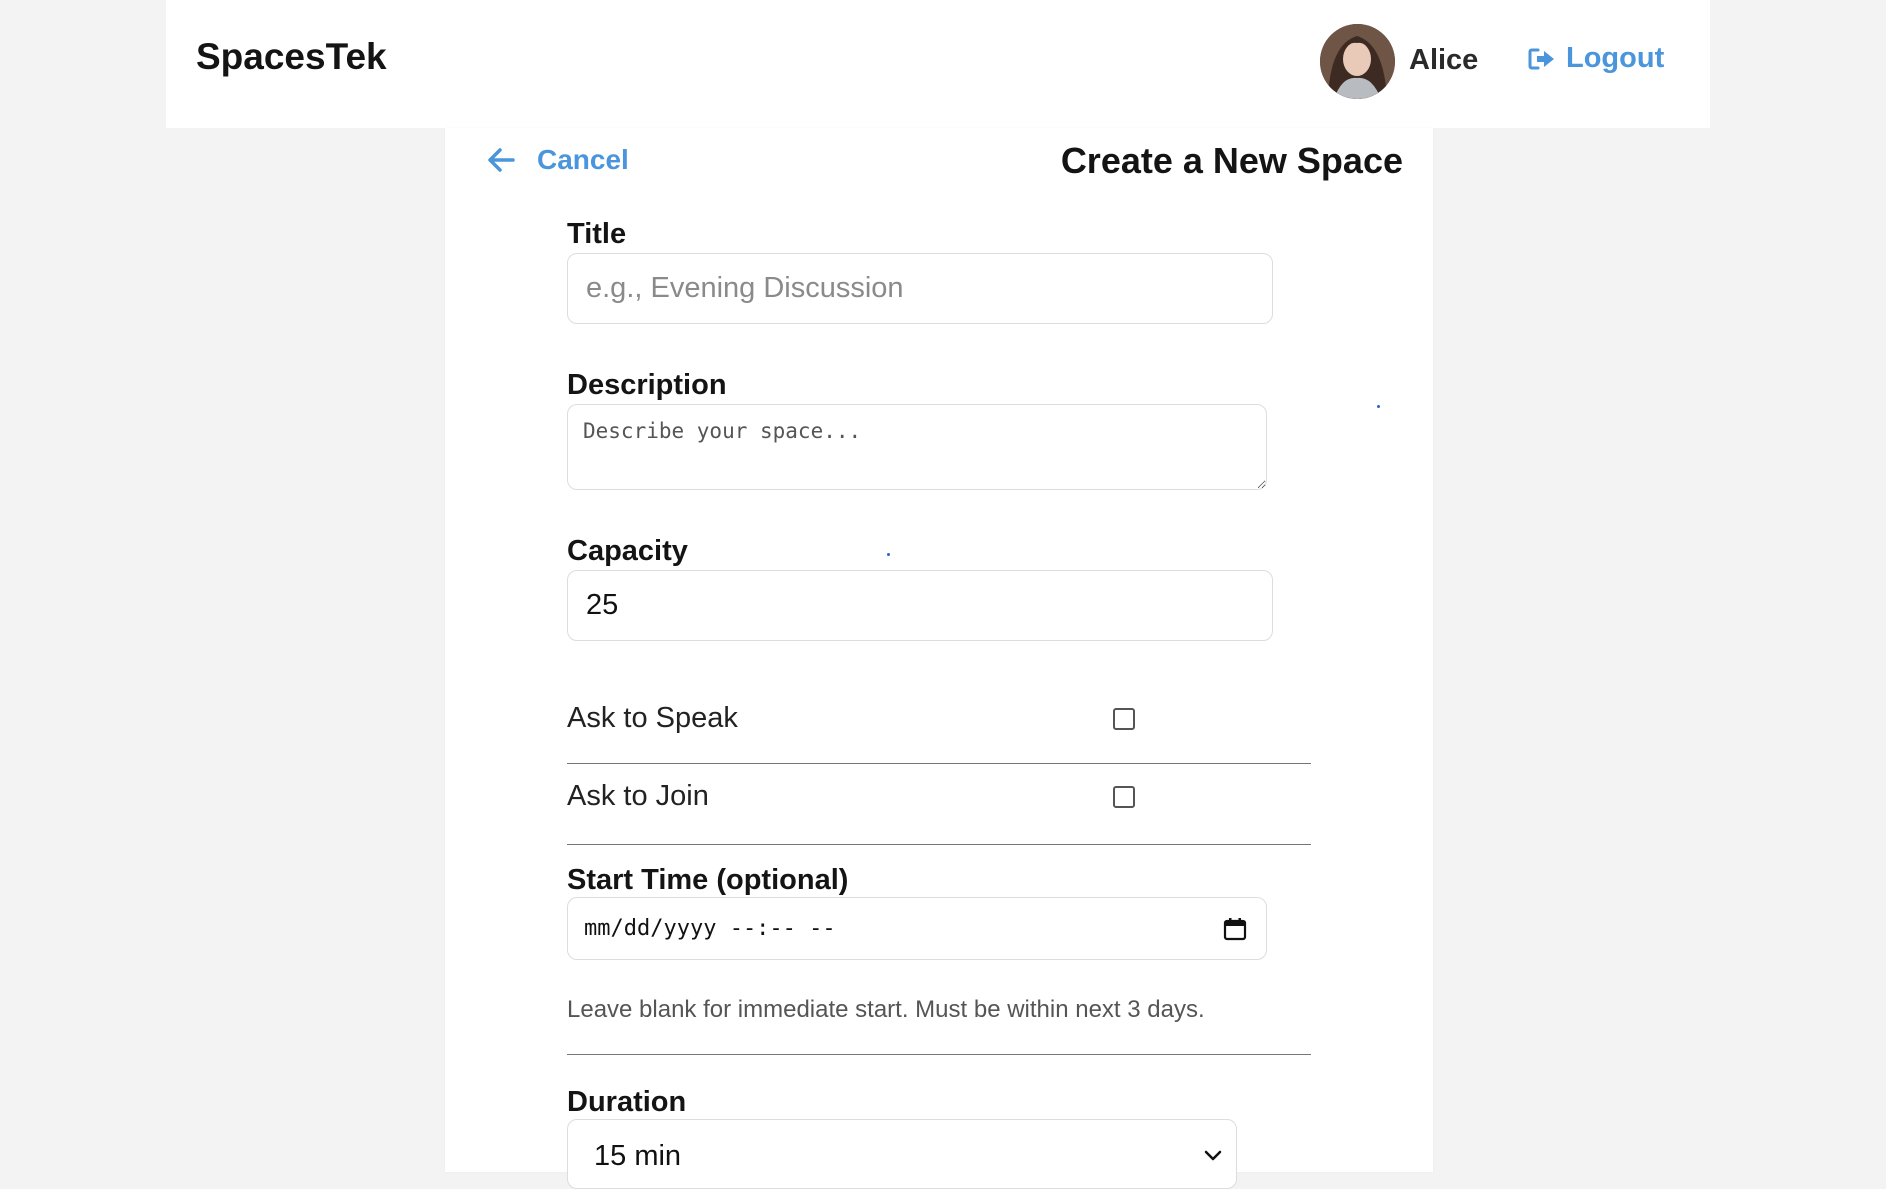 This screenshot has width=1886, height=1189. I want to click on app-header: SpacesTek Alice Logout, so click(938, 64).